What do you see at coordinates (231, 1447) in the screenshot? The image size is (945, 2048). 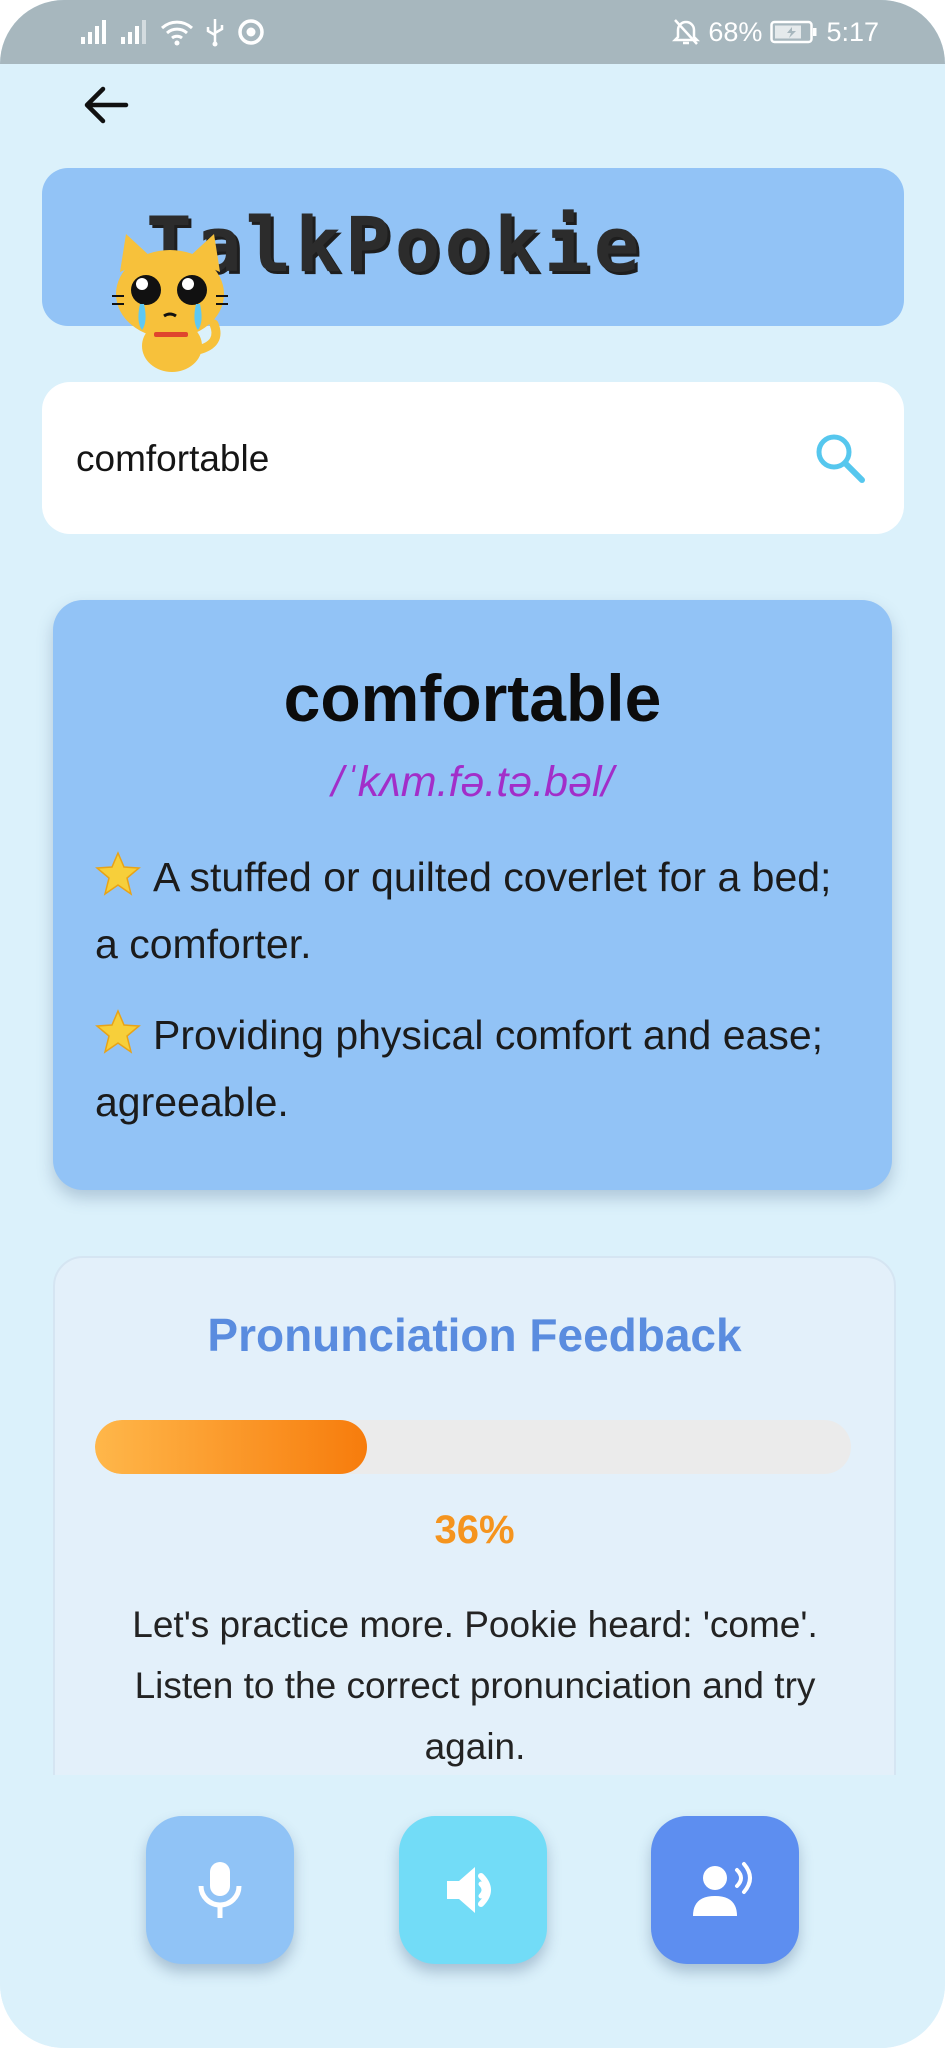 I see `score-progress-fill` at bounding box center [231, 1447].